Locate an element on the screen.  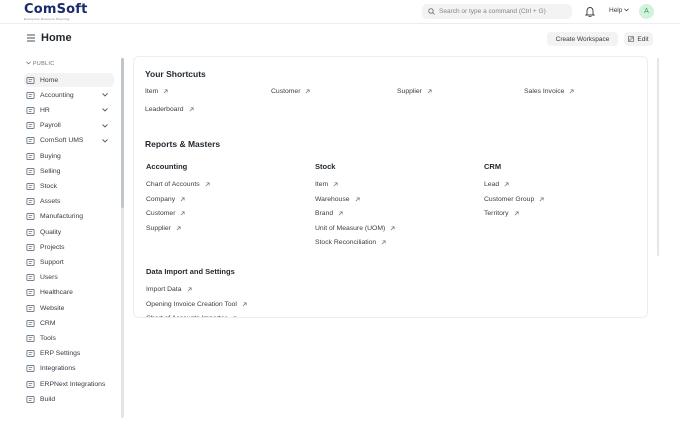
sidebar-item-erp-settings: ERP Settings is located at coordinates (69, 354).